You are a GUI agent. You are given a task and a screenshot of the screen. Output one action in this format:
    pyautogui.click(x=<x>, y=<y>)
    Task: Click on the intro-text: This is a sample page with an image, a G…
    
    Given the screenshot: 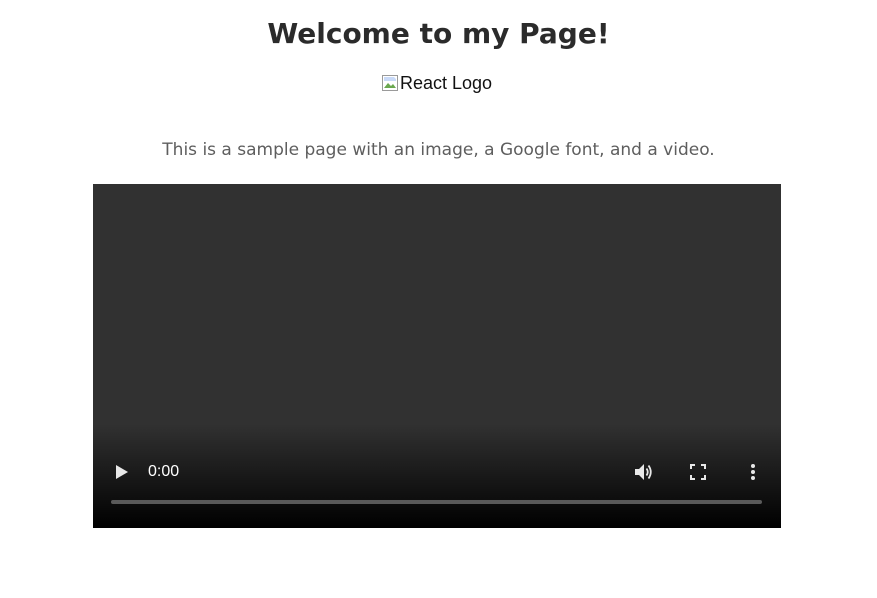 What is the action you would take?
    pyautogui.click(x=438, y=150)
    